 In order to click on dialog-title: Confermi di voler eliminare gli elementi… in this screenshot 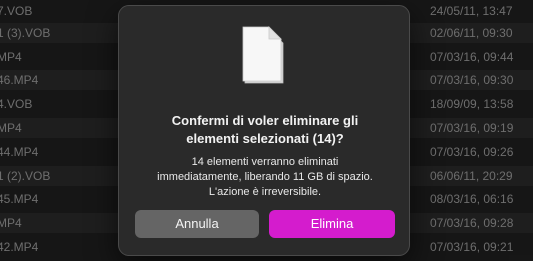, I will do `click(265, 130)`.